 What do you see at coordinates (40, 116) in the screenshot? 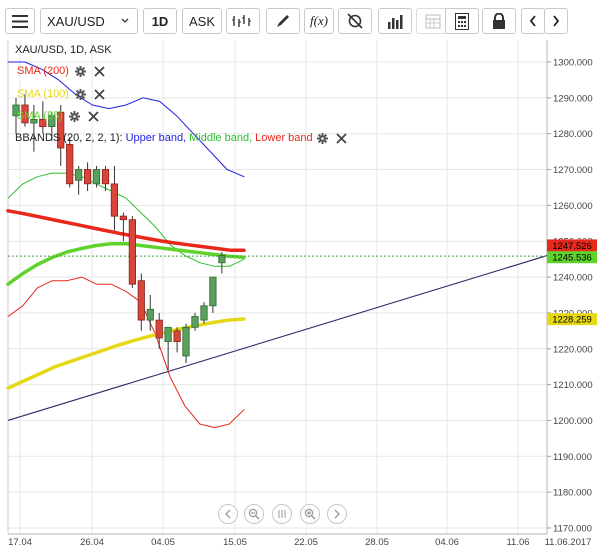
I see `legend-sma55-label: SMA (55)` at bounding box center [40, 116].